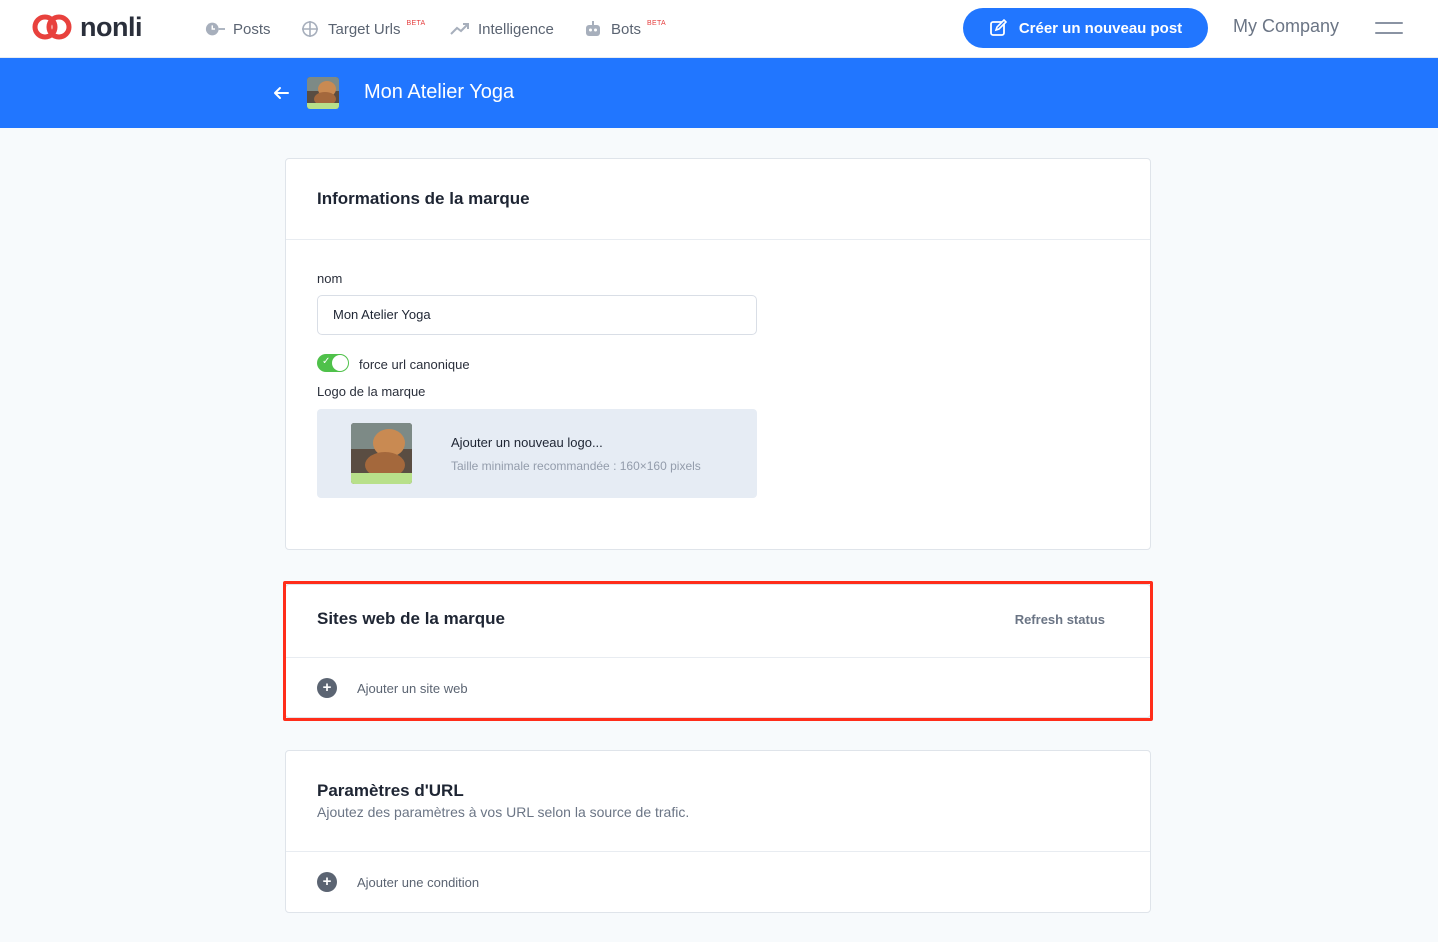  What do you see at coordinates (326, 361) in the screenshot?
I see `check-icon: ✓` at bounding box center [326, 361].